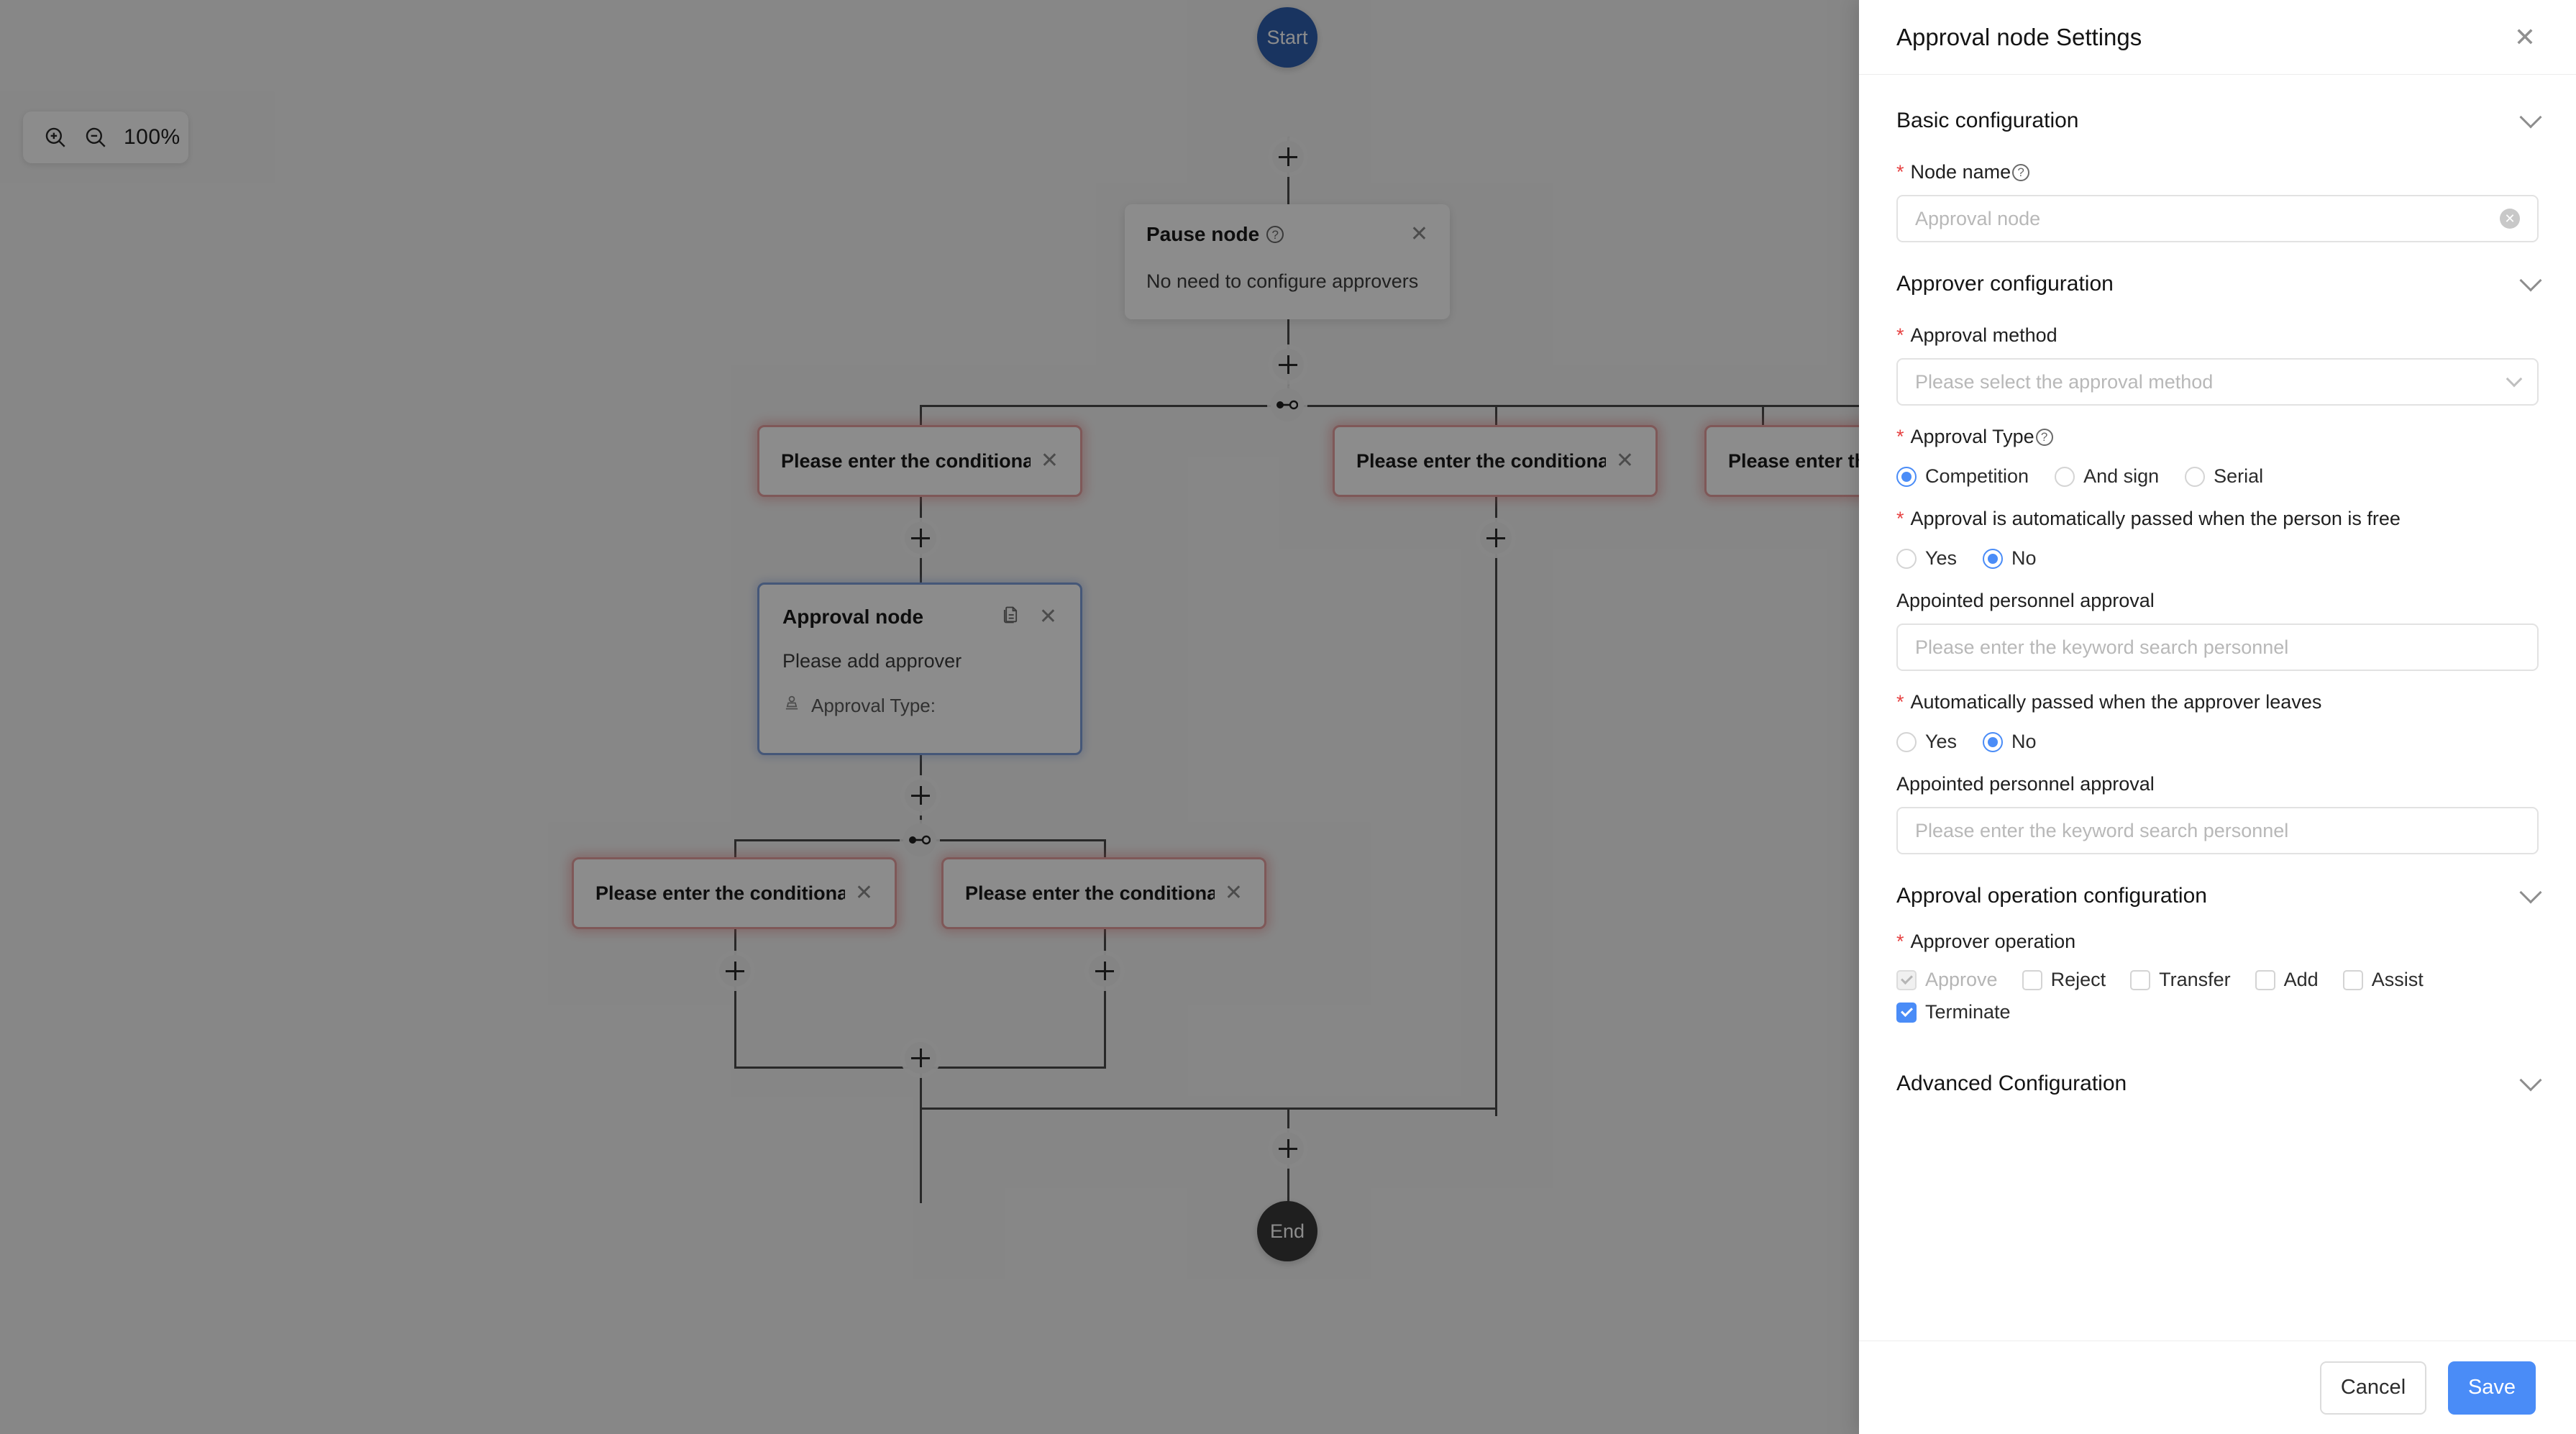  Describe the element at coordinates (2217, 558) in the screenshot. I see `auto-pass-free-radio-group: Yes No` at that location.